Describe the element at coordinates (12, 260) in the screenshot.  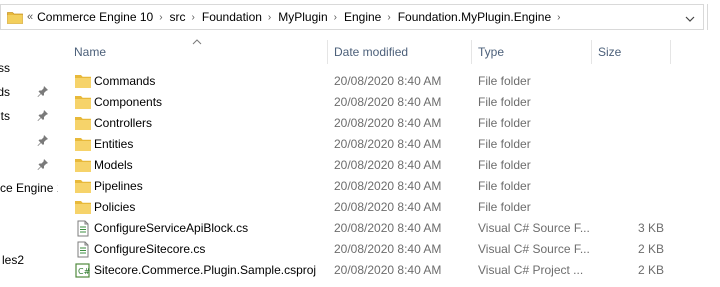
I see `nav-item-label: les2` at that location.